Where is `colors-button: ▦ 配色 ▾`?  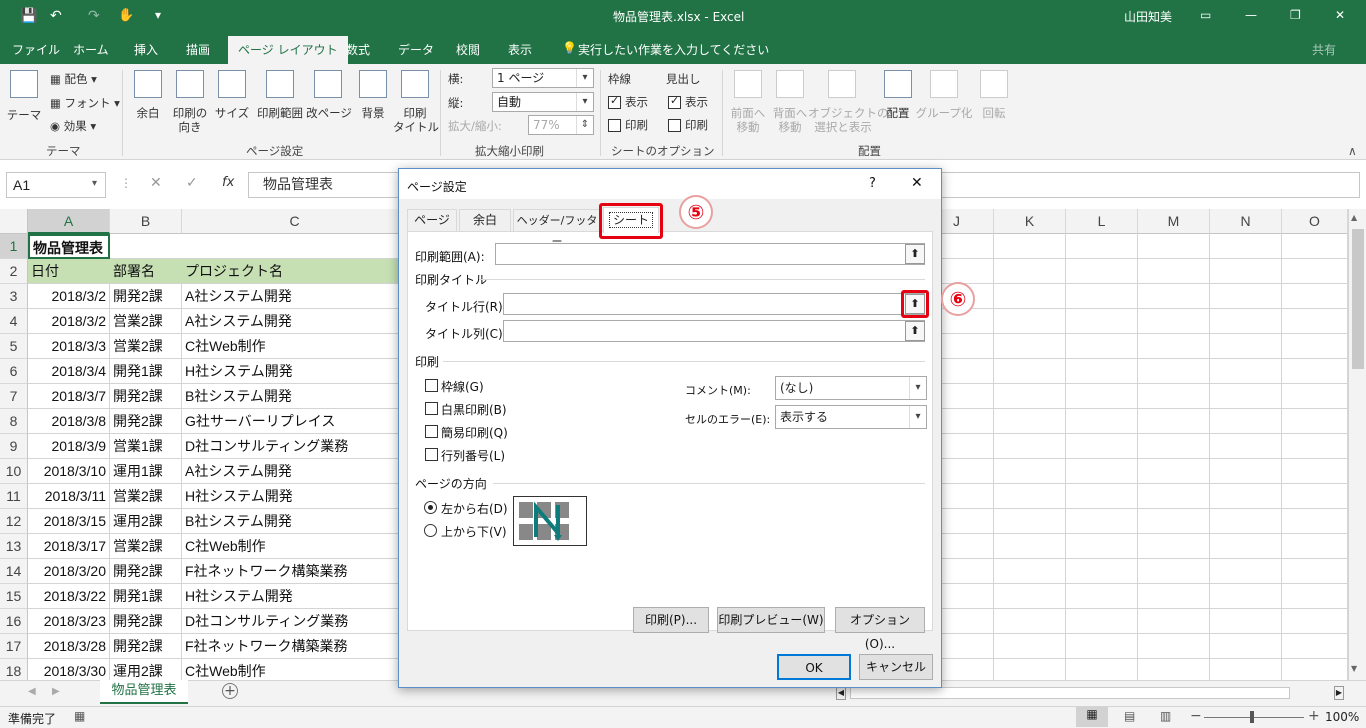 colors-button: ▦ 配色 ▾ is located at coordinates (73, 79).